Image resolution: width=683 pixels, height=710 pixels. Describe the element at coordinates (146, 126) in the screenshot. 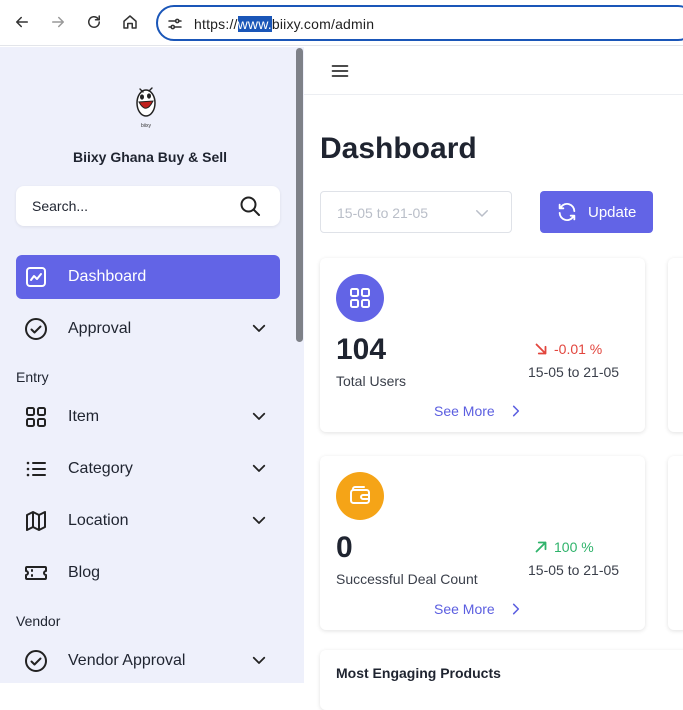

I see `svg-text: biixy` at that location.